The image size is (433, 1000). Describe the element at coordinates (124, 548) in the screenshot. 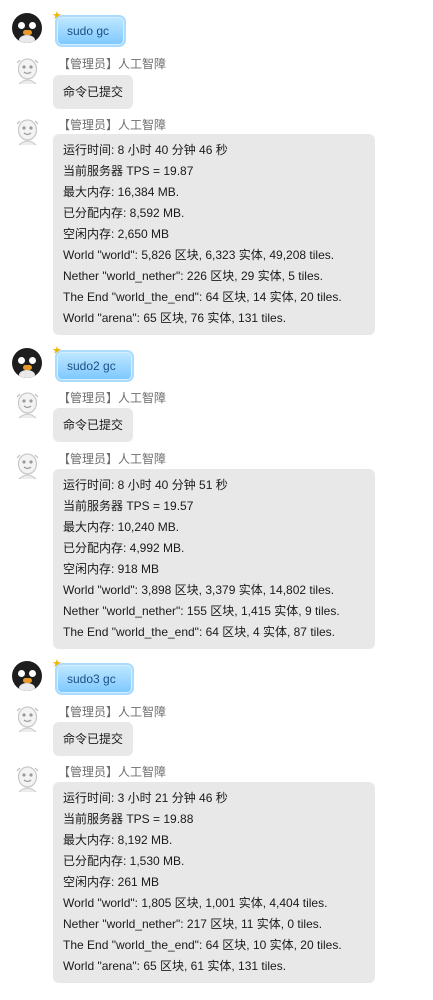

I see `report-line: 已分配内存: 4,992 MB.` at that location.